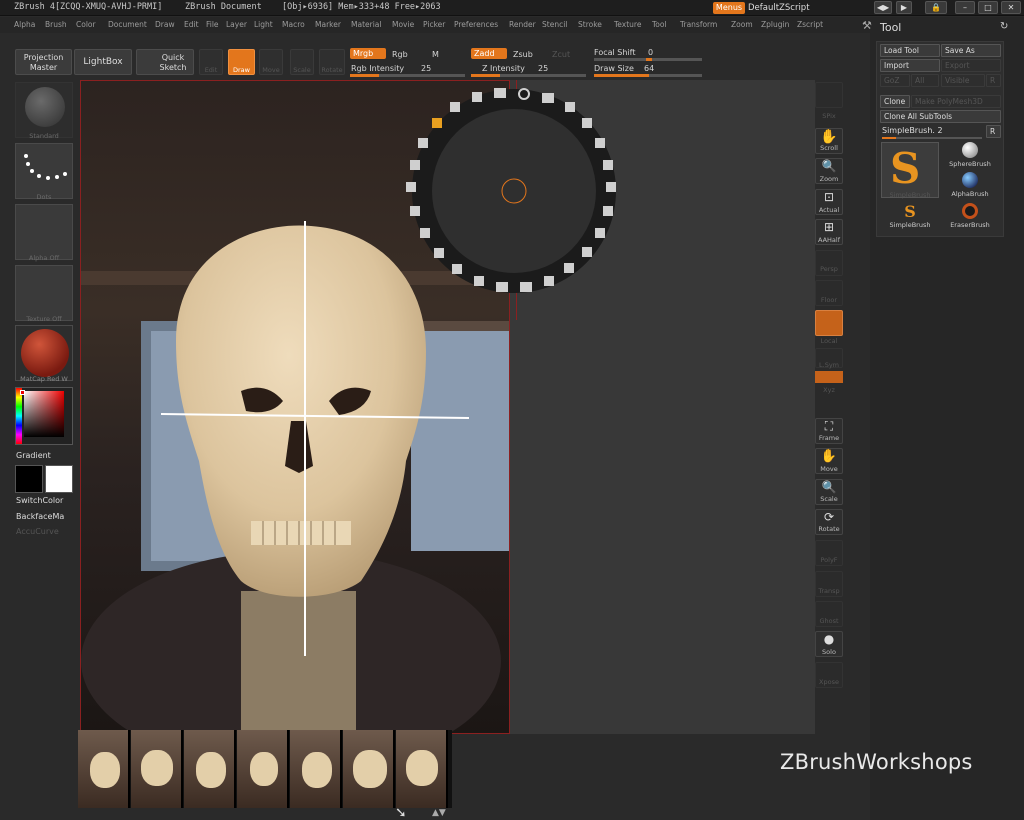 The image size is (1024, 820). Describe the element at coordinates (241, 62) in the screenshot. I see `draw-button: Draw` at that location.